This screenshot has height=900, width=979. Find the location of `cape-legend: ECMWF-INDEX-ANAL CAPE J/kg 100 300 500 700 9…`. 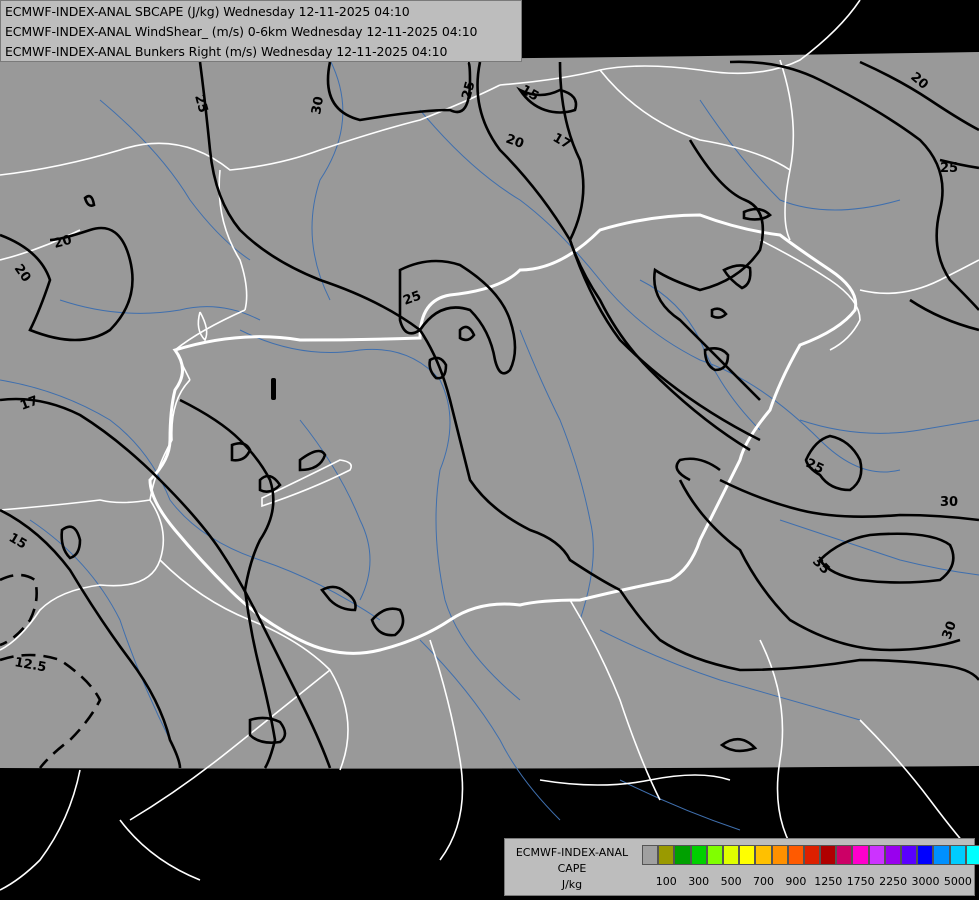

cape-legend: ECMWF-INDEX-ANAL CAPE J/kg 100 300 500 700 9… is located at coordinates (741, 867).